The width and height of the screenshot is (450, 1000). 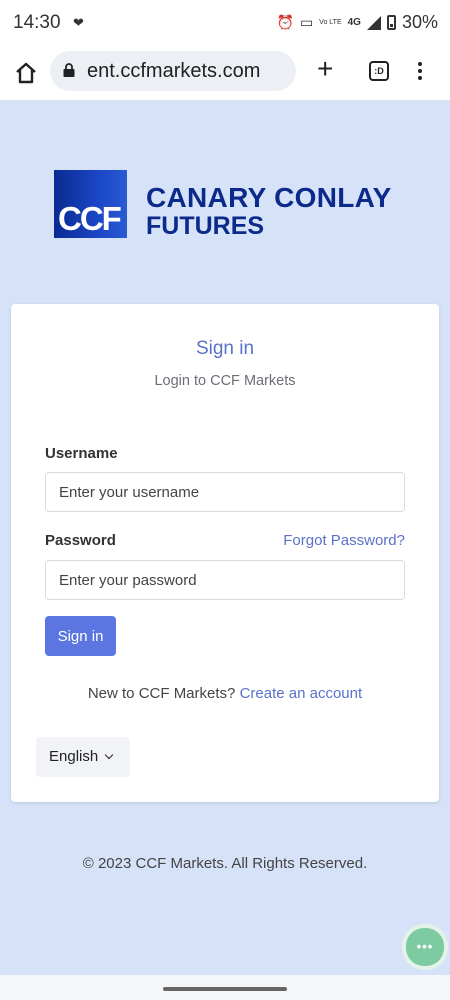 I want to click on signin-title: Sign in, so click(x=225, y=348).